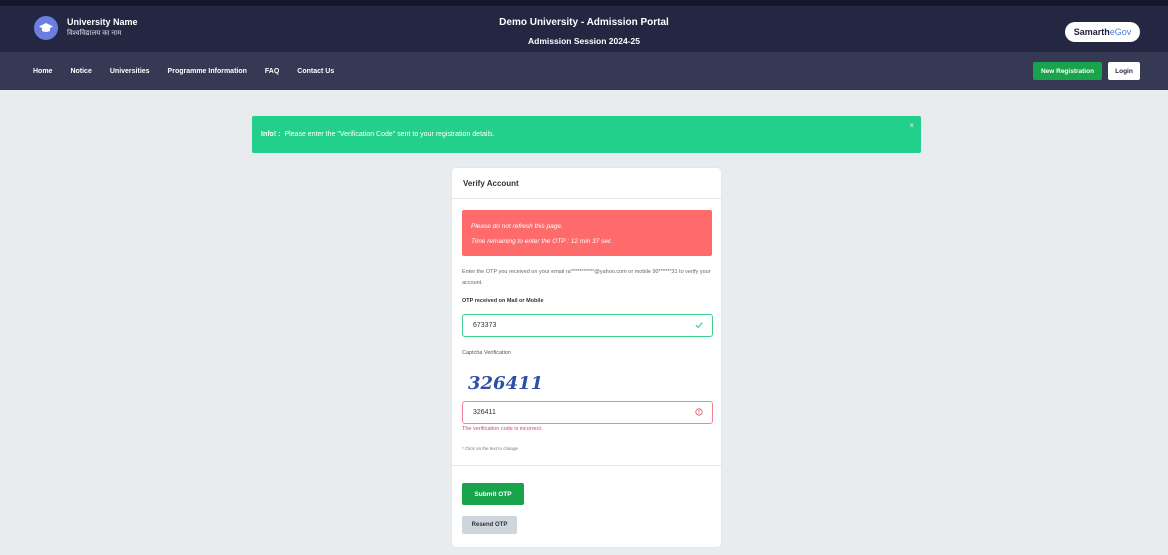 The height and width of the screenshot is (555, 1168). I want to click on otp-input: 673373, so click(587, 325).